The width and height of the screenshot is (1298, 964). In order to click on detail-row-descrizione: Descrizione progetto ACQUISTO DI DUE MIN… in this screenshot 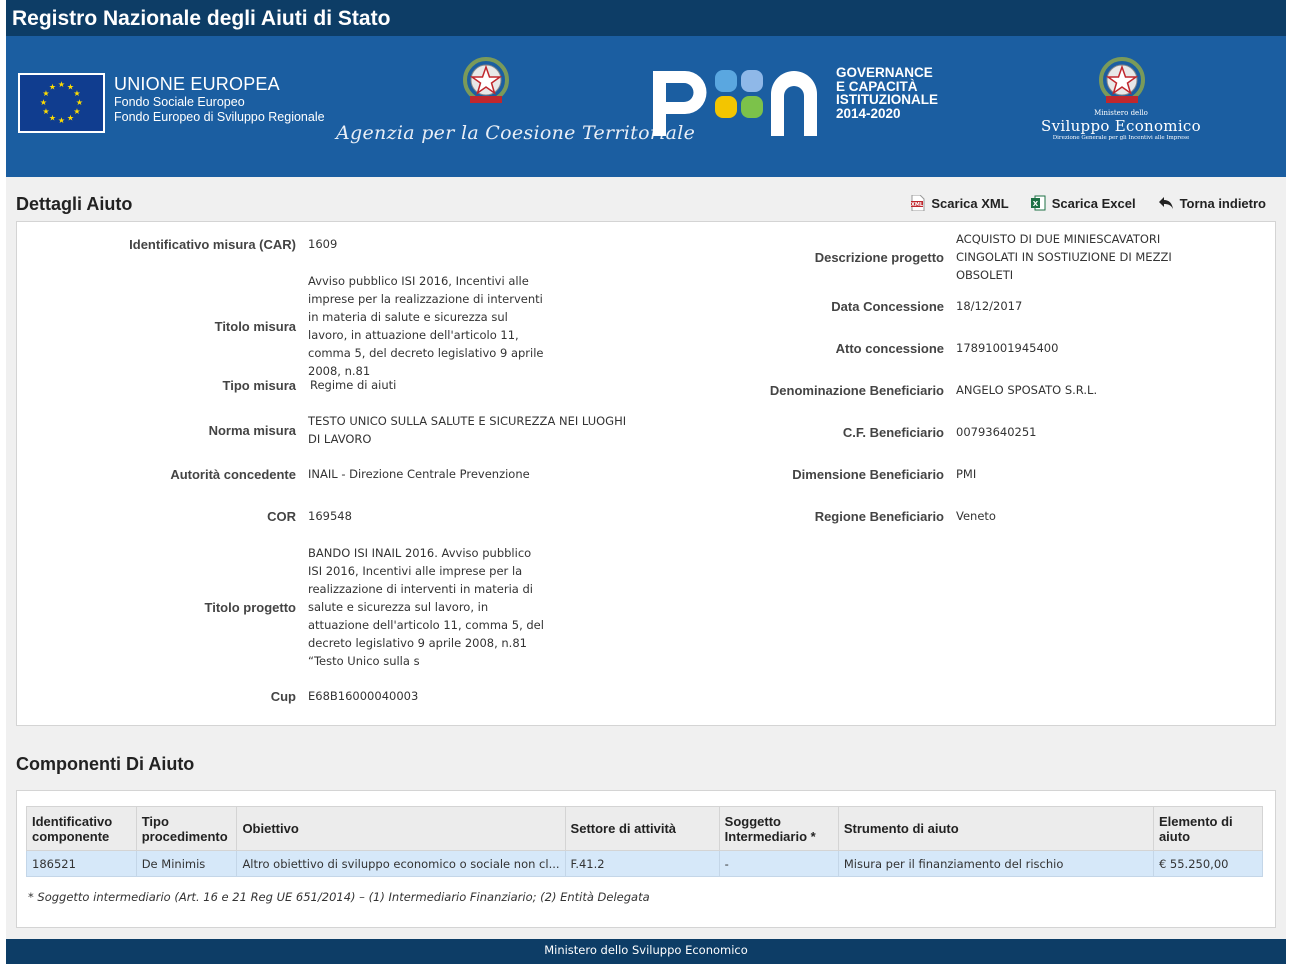, I will do `click(601, 257)`.